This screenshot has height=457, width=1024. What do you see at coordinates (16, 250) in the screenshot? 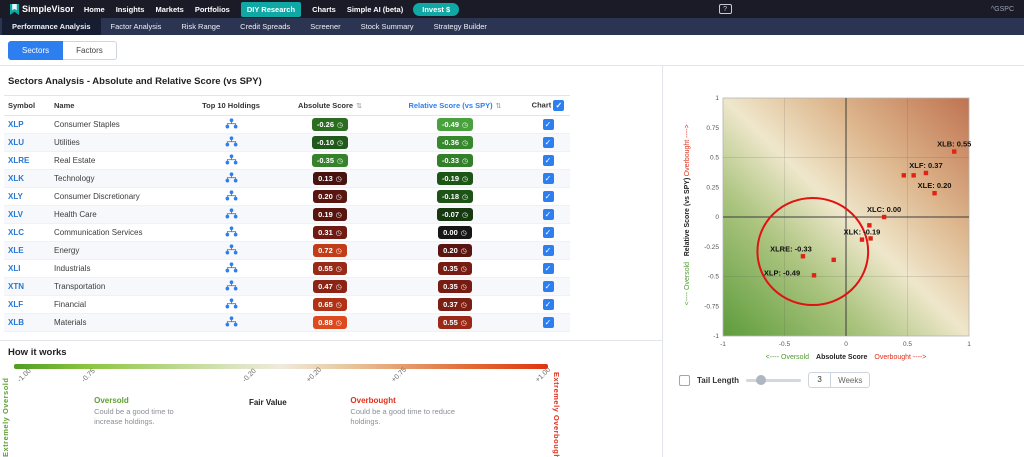
I see `symbol-link: XLE` at bounding box center [16, 250].